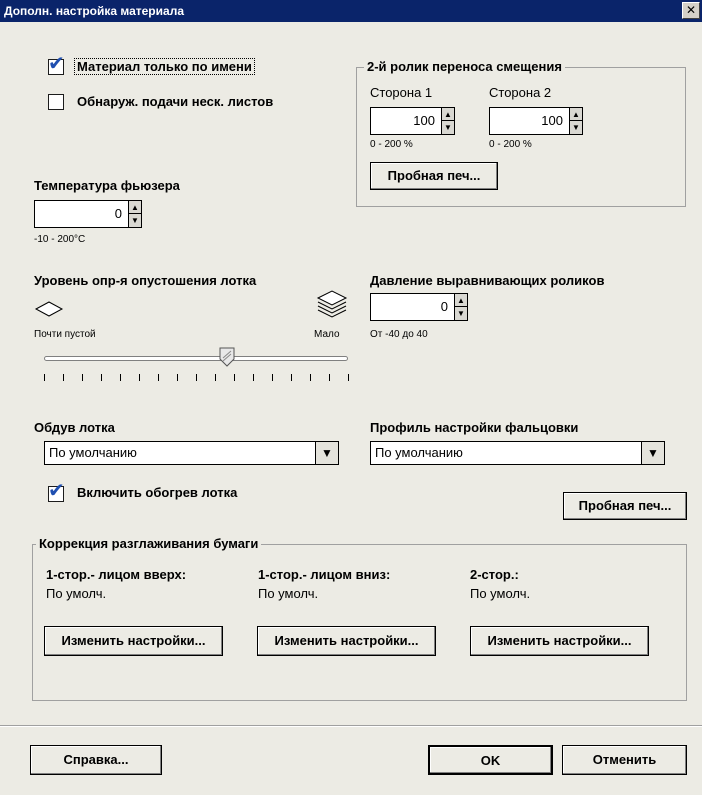 The image size is (702, 795). I want to click on side1-range: 0 - 200 %, so click(391, 144).